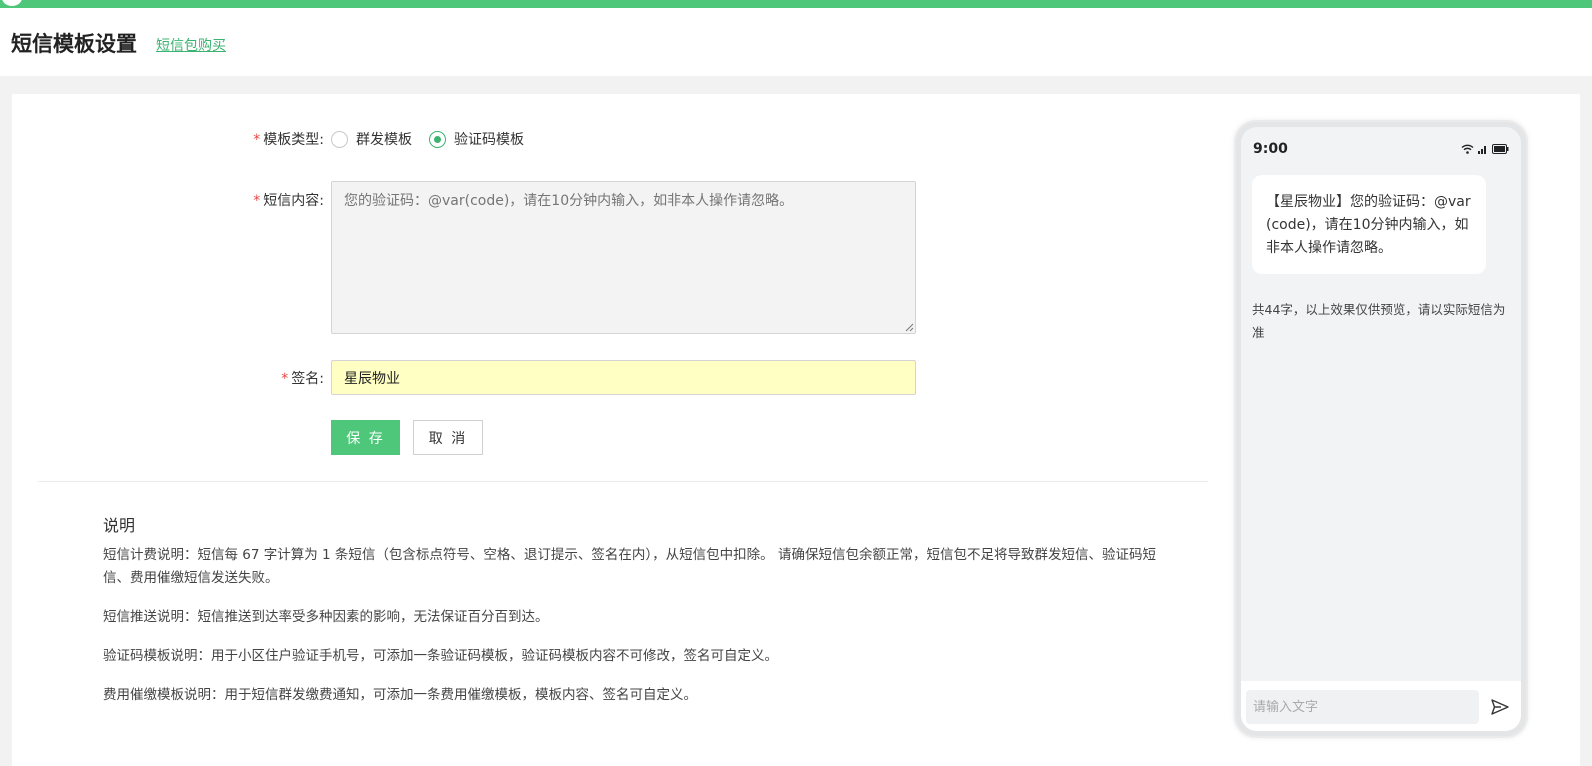  I want to click on radio-checked-icon, so click(437, 139).